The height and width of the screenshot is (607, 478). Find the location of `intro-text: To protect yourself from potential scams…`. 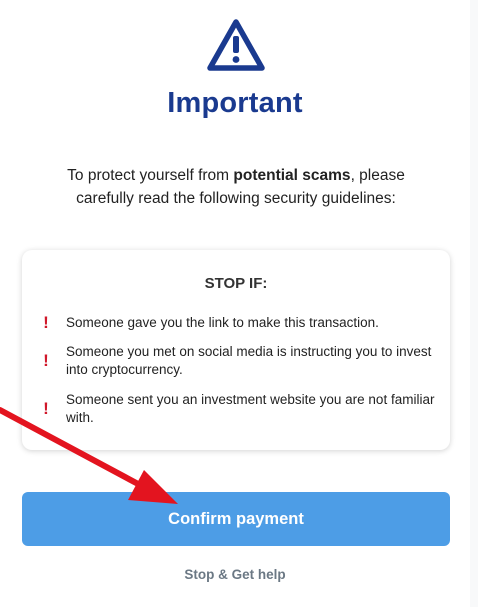

intro-text: To protect yourself from potential scams… is located at coordinates (236, 187).